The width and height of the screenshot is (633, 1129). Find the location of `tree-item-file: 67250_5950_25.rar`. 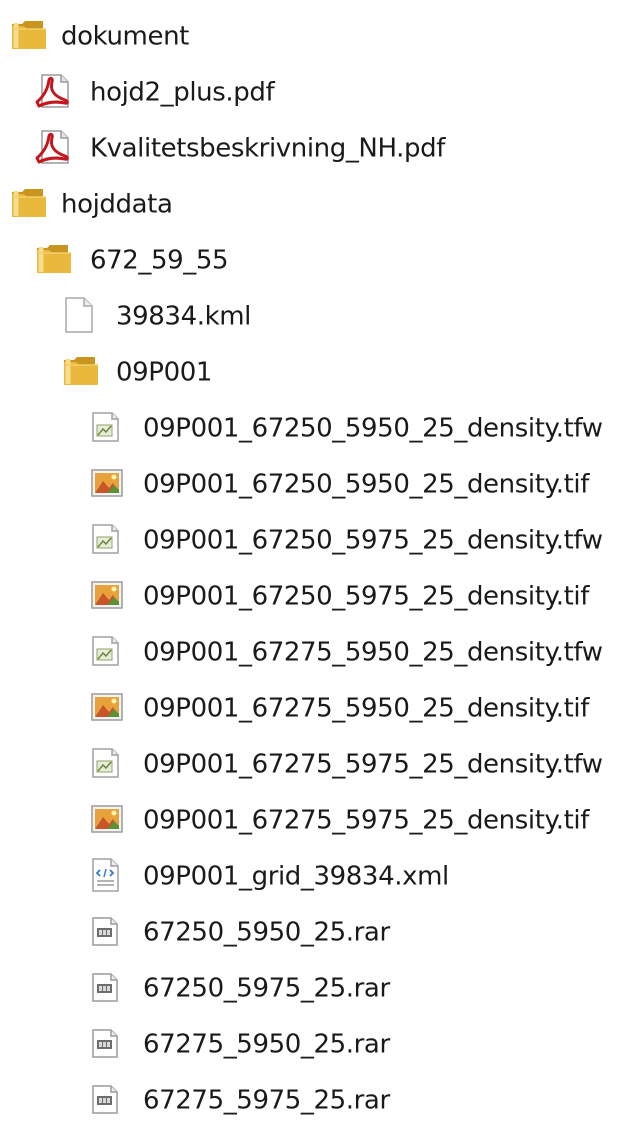

tree-item-file: 67250_5950_25.rar is located at coordinates (316, 933).